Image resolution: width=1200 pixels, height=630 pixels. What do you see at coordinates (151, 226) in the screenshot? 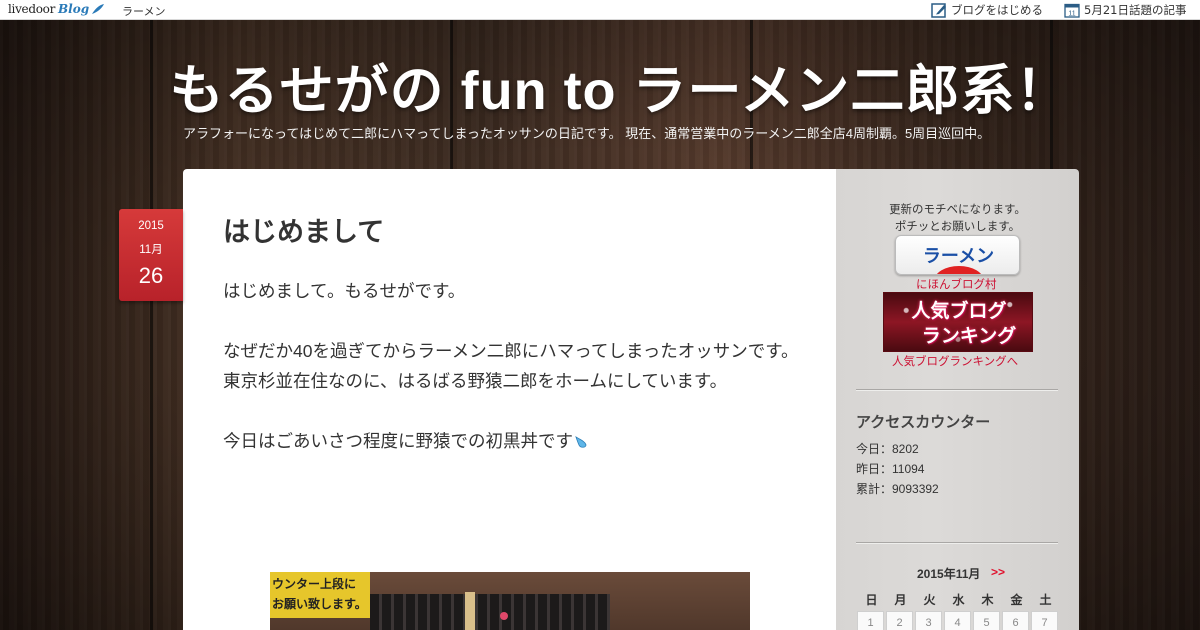
I see `post-date-year: 2015` at bounding box center [151, 226].